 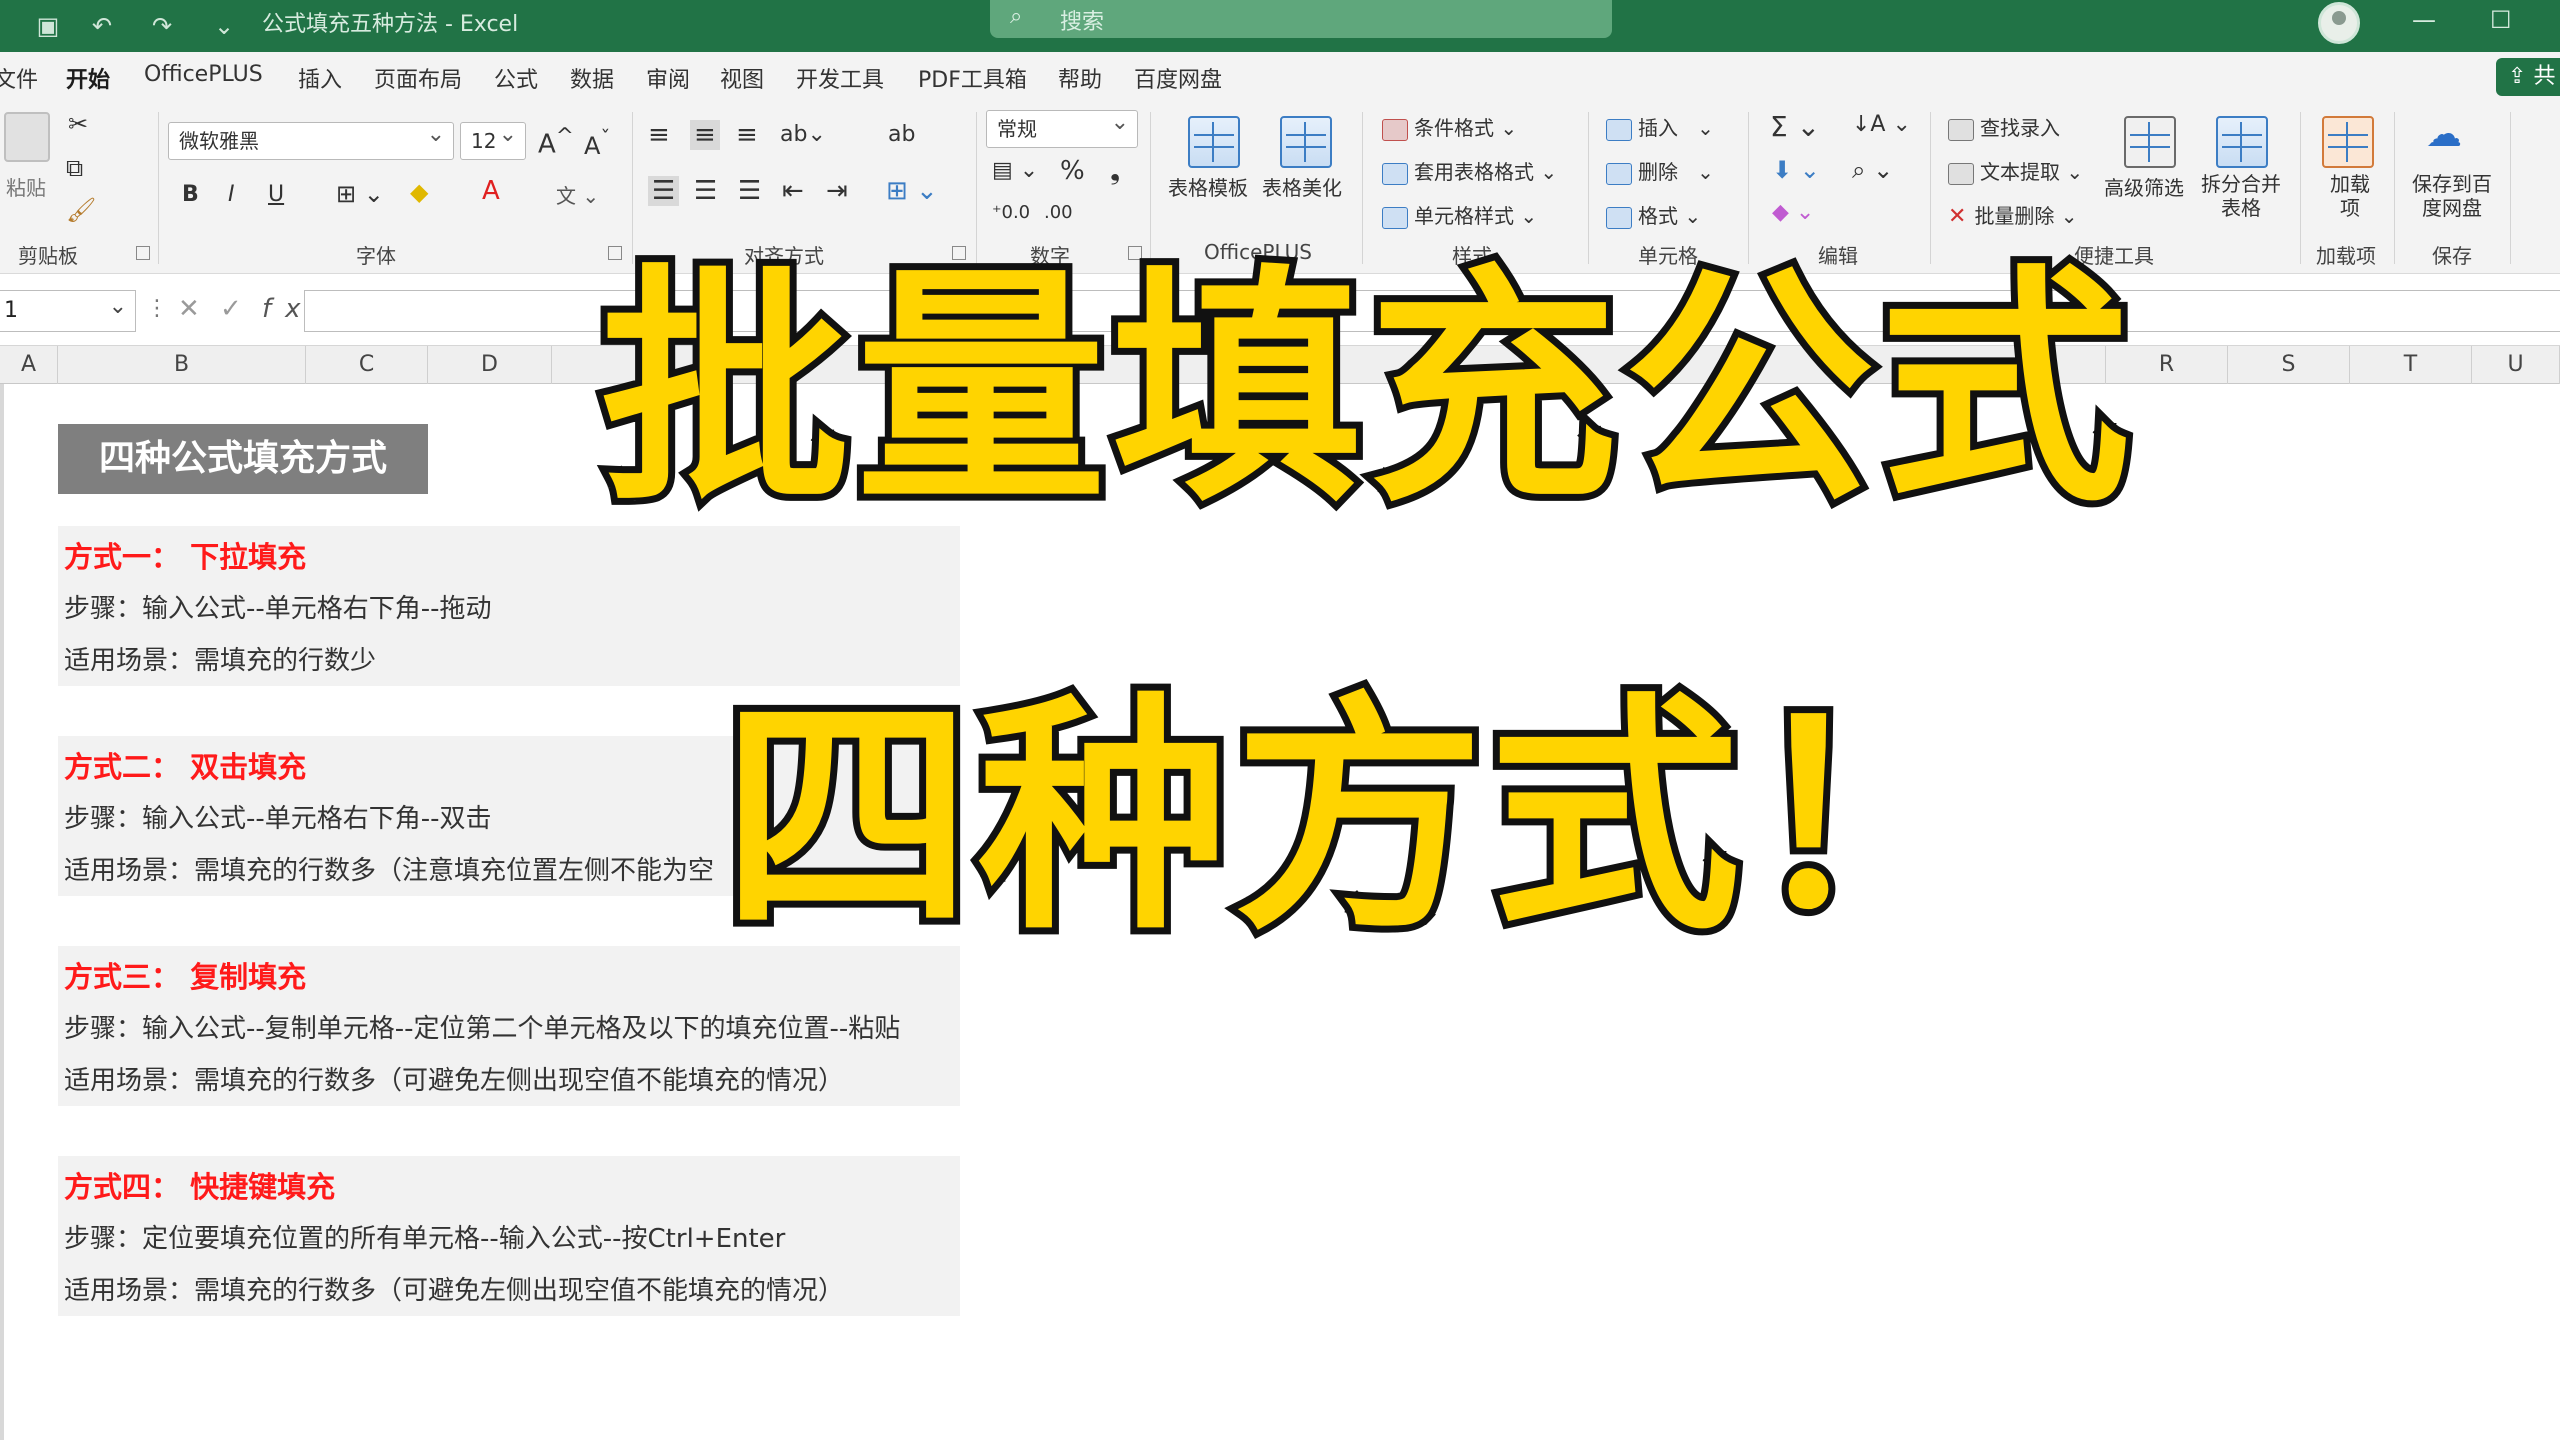 What do you see at coordinates (320, 78) in the screenshot?
I see `tab-insert: 插入` at bounding box center [320, 78].